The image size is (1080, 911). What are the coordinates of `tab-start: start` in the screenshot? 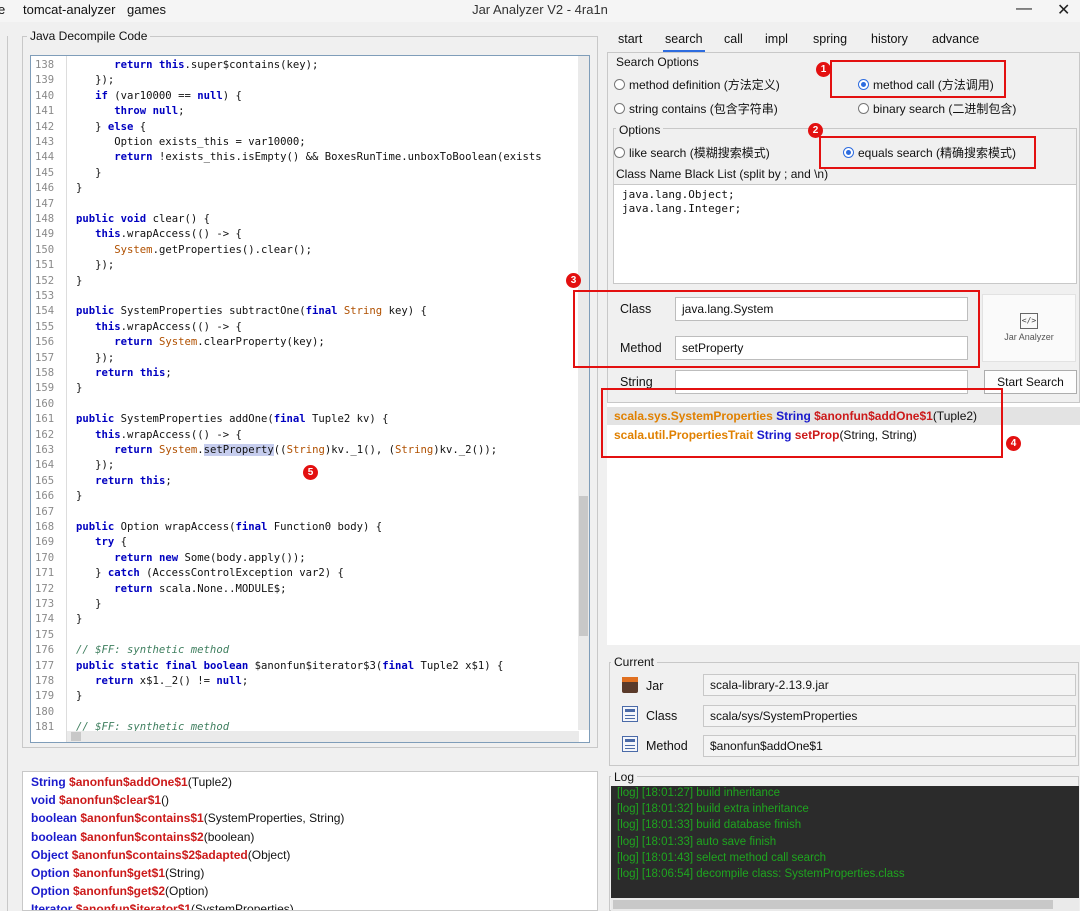 It's located at (630, 39).